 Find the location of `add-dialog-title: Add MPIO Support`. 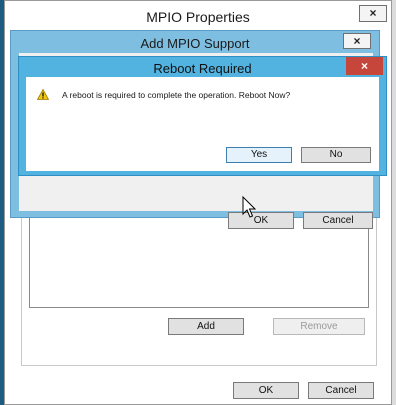

add-dialog-title: Add MPIO Support is located at coordinates (195, 43).